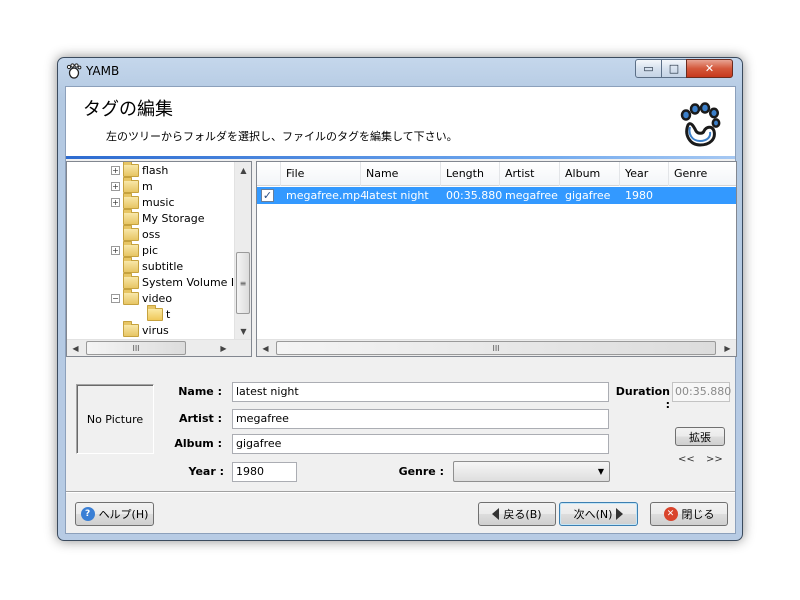 Image resolution: width=800 pixels, height=600 pixels. I want to click on tree-item-t: t, so click(159, 313).